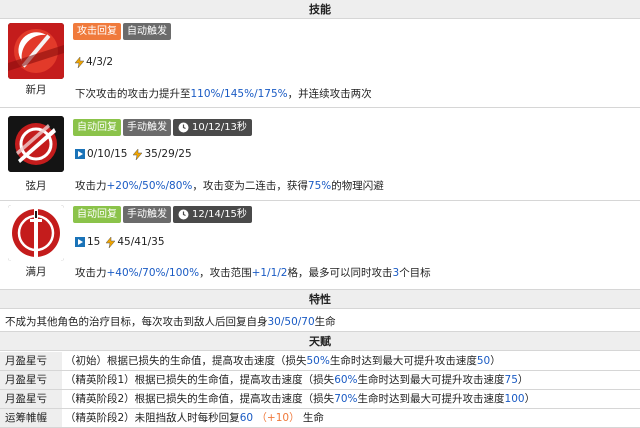 The image size is (640, 428). What do you see at coordinates (313, 418) in the screenshot?
I see `desc-text: 生命` at bounding box center [313, 418].